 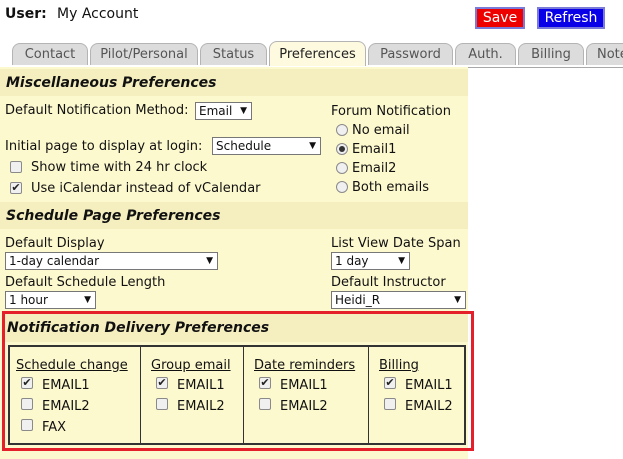 I want to click on list-span-select: 1 day ▼, so click(x=370, y=261).